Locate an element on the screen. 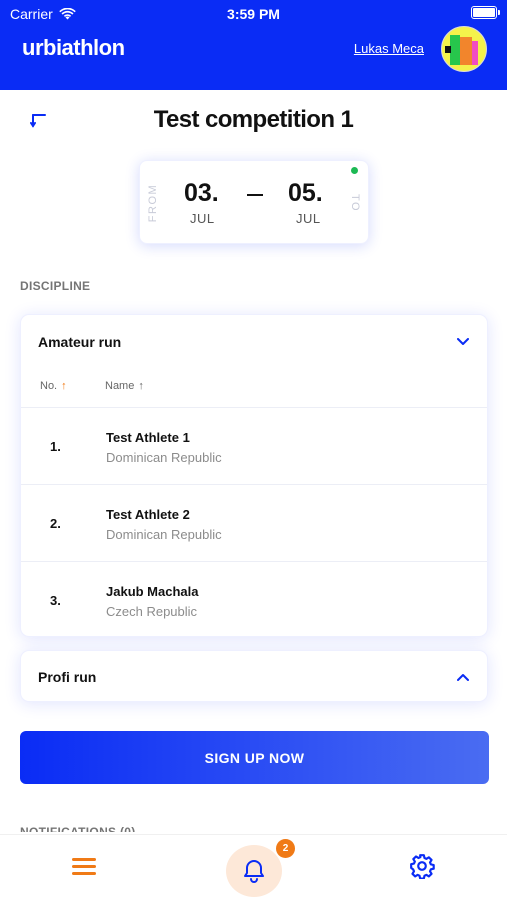 This screenshot has height=900, width=507. battery-icon is located at coordinates (485, 12).